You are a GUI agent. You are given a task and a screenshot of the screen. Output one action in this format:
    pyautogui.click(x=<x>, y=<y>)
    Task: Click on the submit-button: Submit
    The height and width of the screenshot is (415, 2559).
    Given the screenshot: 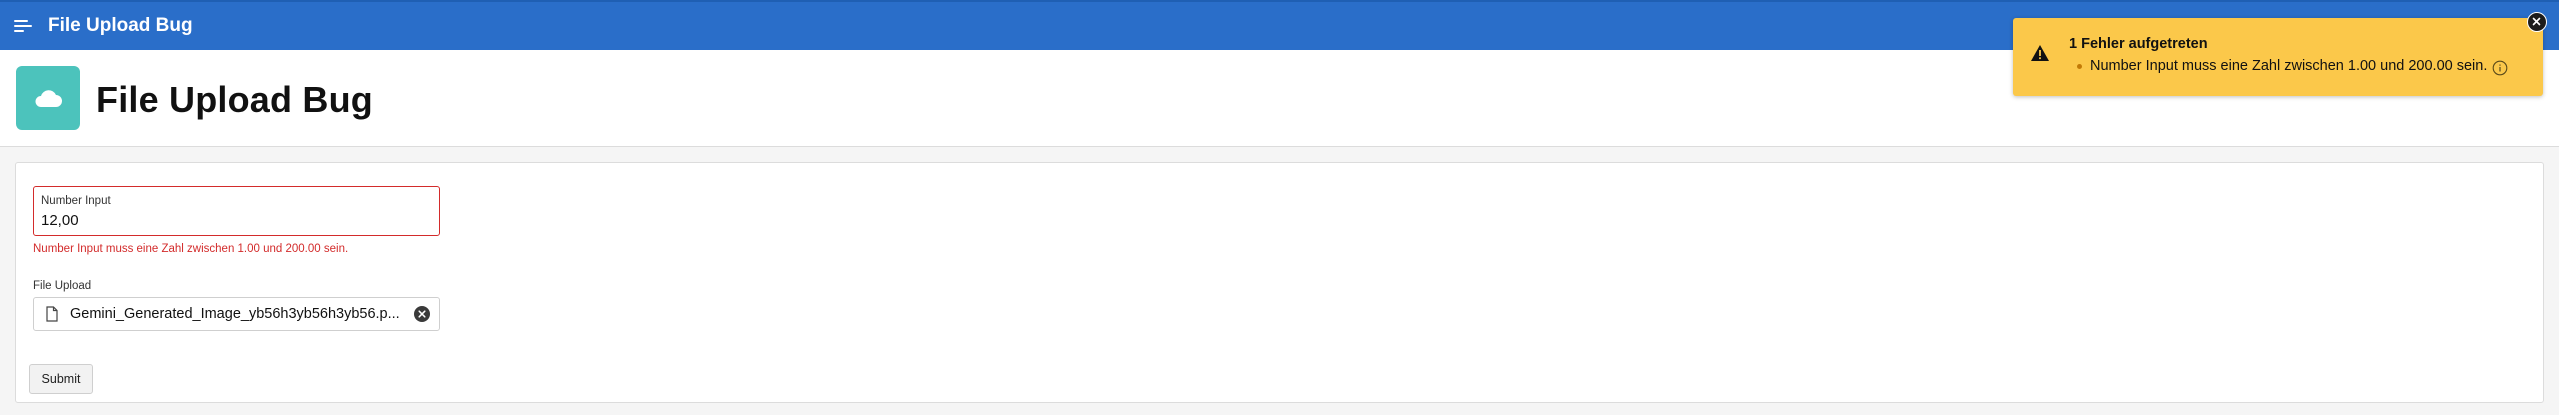 What is the action you would take?
    pyautogui.click(x=61, y=379)
    